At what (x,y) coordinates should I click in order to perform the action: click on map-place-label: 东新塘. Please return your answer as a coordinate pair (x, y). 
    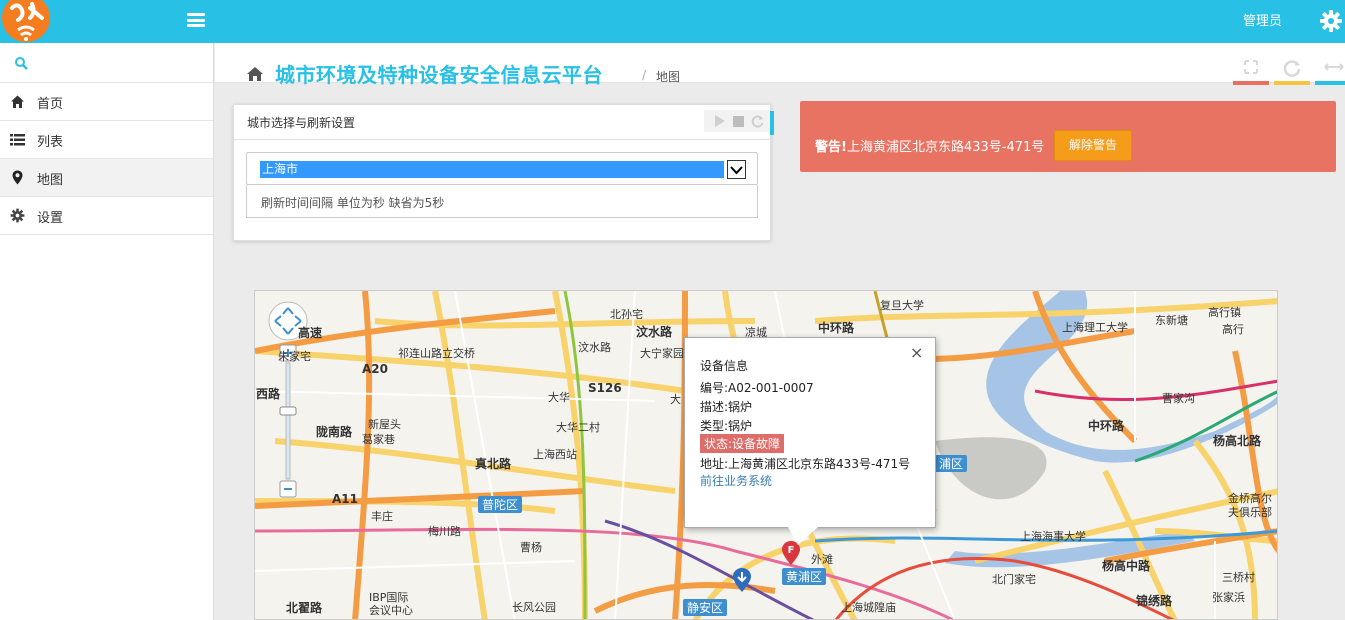
    Looking at the image, I should click on (1171, 320).